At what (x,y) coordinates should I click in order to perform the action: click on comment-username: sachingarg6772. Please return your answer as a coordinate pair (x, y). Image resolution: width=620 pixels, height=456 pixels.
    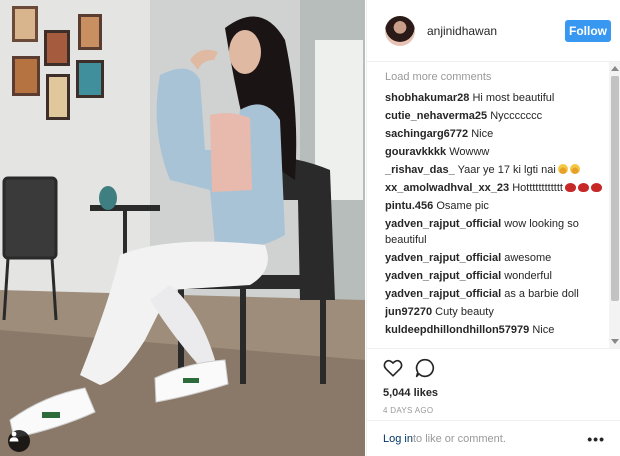
    Looking at the image, I should click on (426, 134).